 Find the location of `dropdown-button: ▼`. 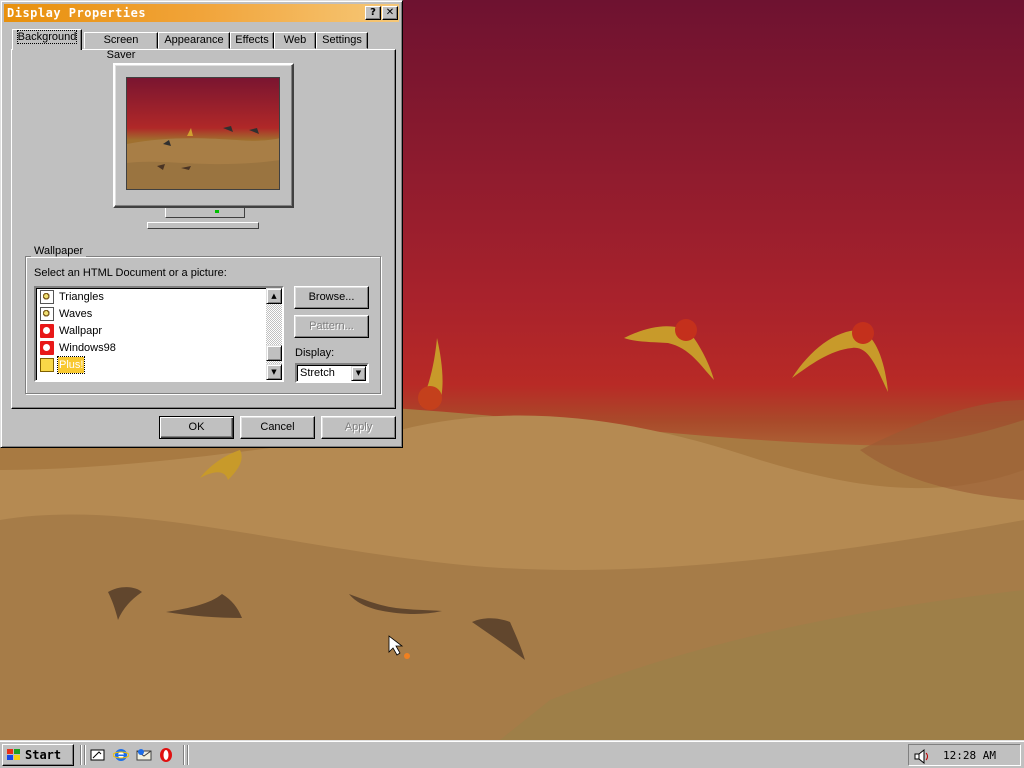

dropdown-button: ▼ is located at coordinates (358, 373).